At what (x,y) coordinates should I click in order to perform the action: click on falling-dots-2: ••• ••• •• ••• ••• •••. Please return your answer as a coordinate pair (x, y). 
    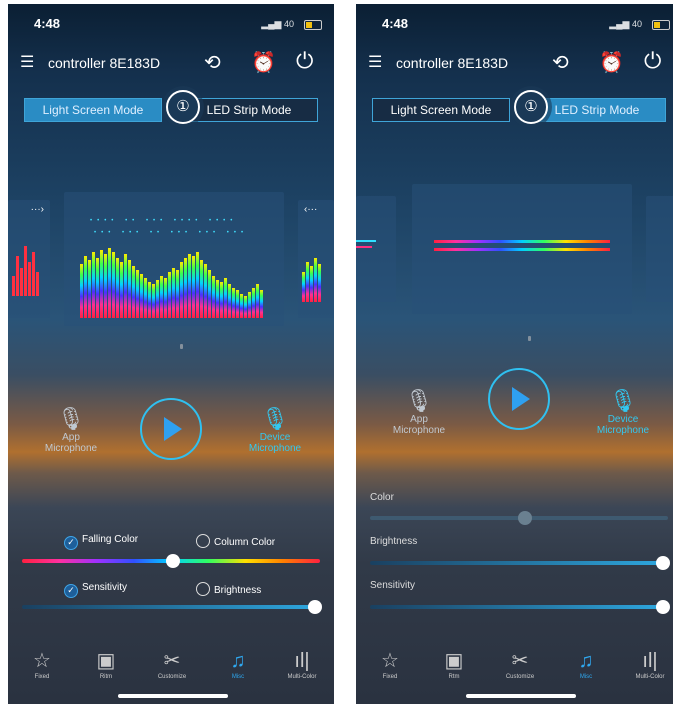
    Looking at the image, I should click on (171, 233).